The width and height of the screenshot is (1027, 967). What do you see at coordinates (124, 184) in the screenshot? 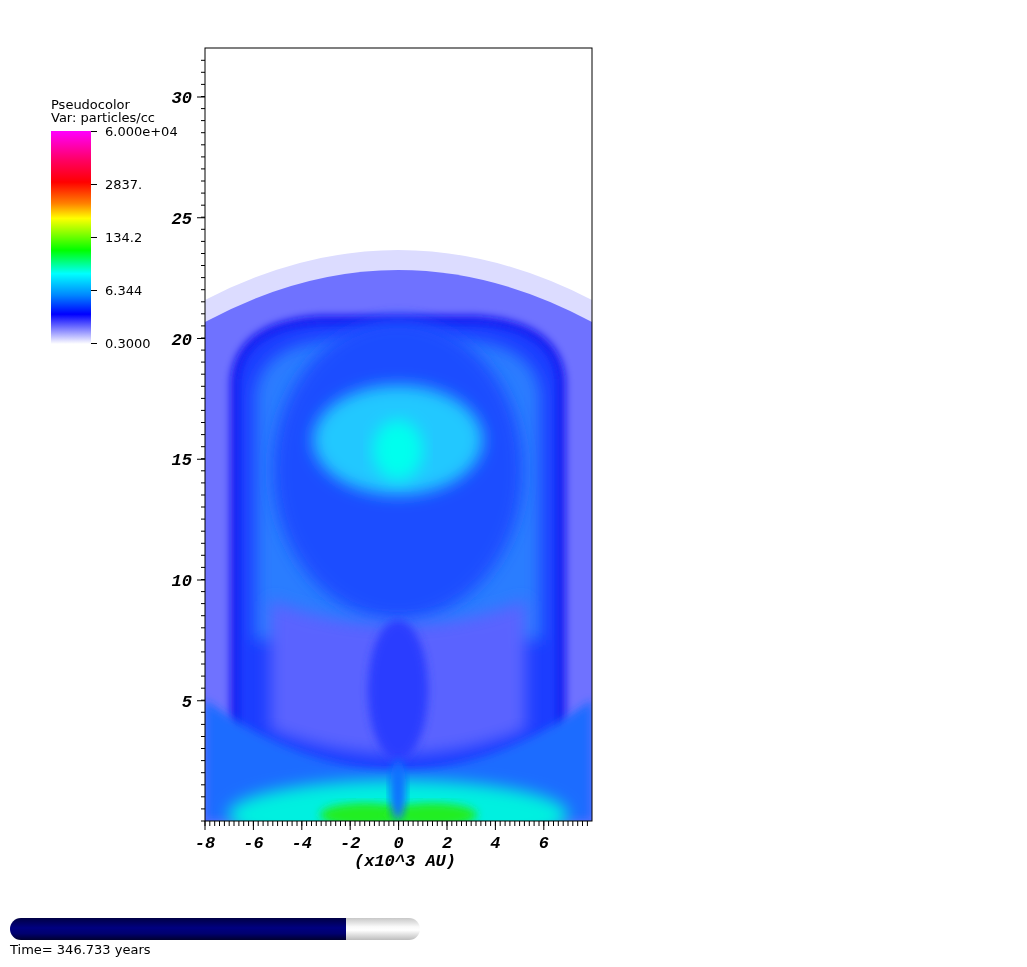
I see `legend-label: 2837.` at bounding box center [124, 184].